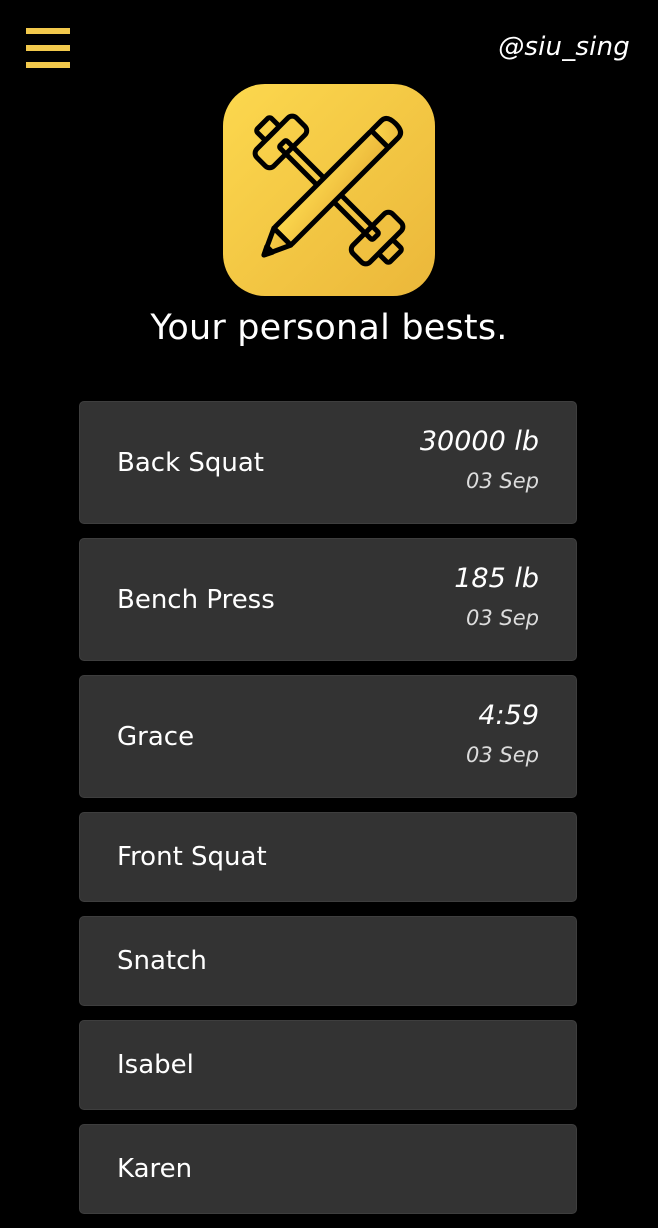 This screenshot has width=658, height=1228. What do you see at coordinates (479, 441) in the screenshot?
I see `best-value: 30000 lb` at bounding box center [479, 441].